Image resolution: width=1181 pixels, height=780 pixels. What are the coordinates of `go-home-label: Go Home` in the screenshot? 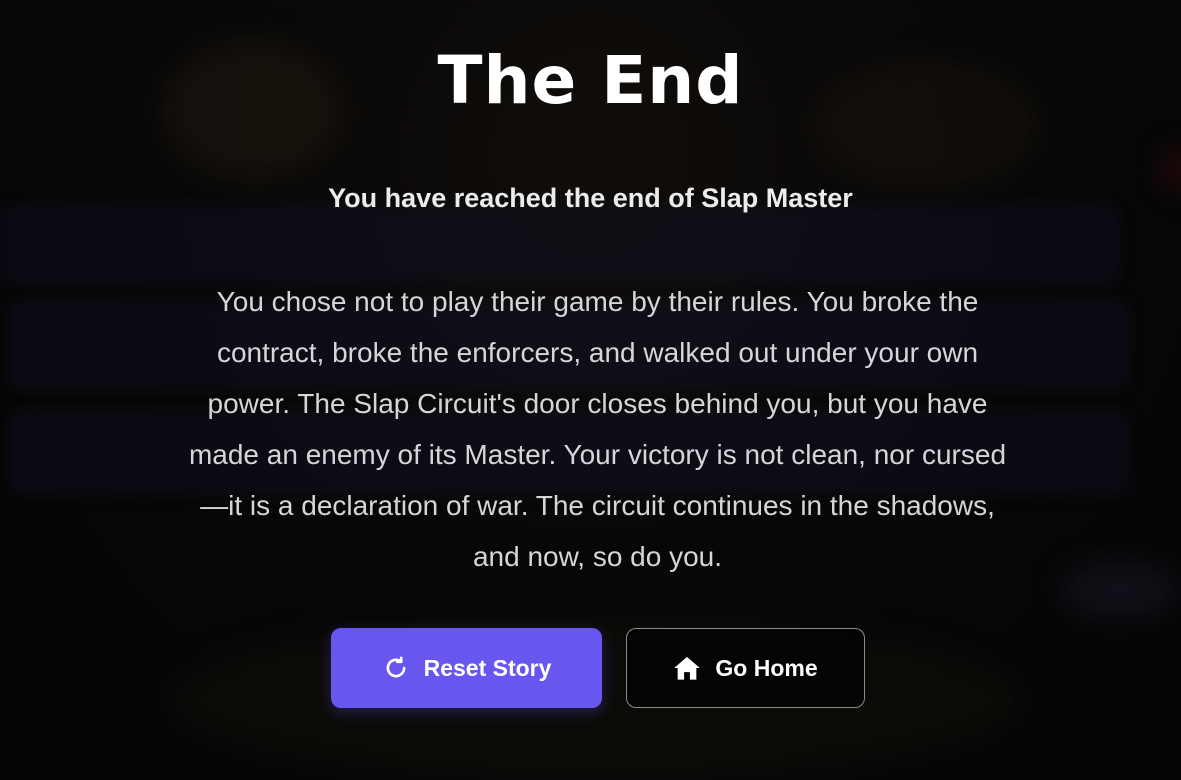 It's located at (766, 667).